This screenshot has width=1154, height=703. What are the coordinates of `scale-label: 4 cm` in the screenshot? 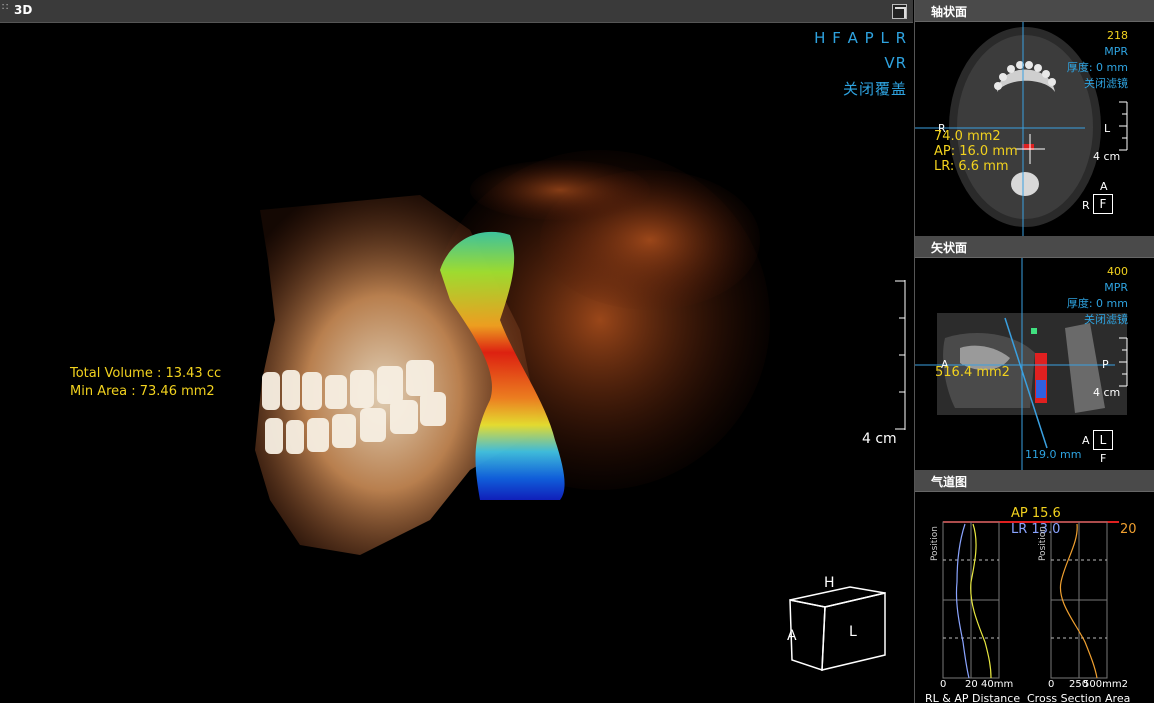 It's located at (879, 439).